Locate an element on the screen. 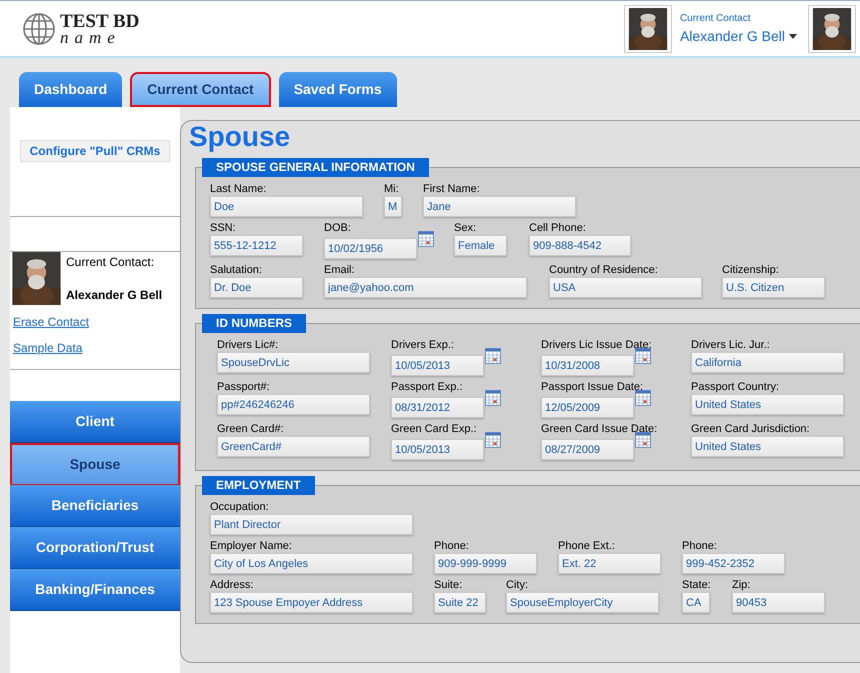 The width and height of the screenshot is (860, 673). field-label: Phone Ext.: is located at coordinates (587, 546).